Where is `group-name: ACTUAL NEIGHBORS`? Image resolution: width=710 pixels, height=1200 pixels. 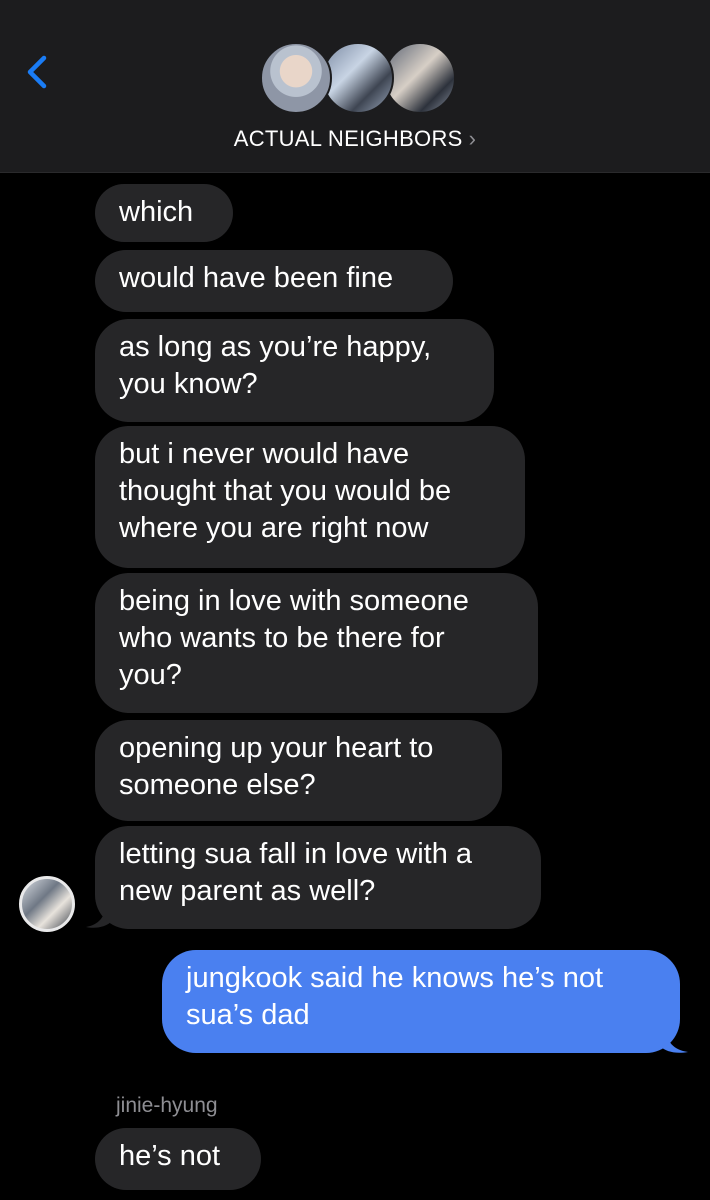 group-name: ACTUAL NEIGHBORS is located at coordinates (348, 138).